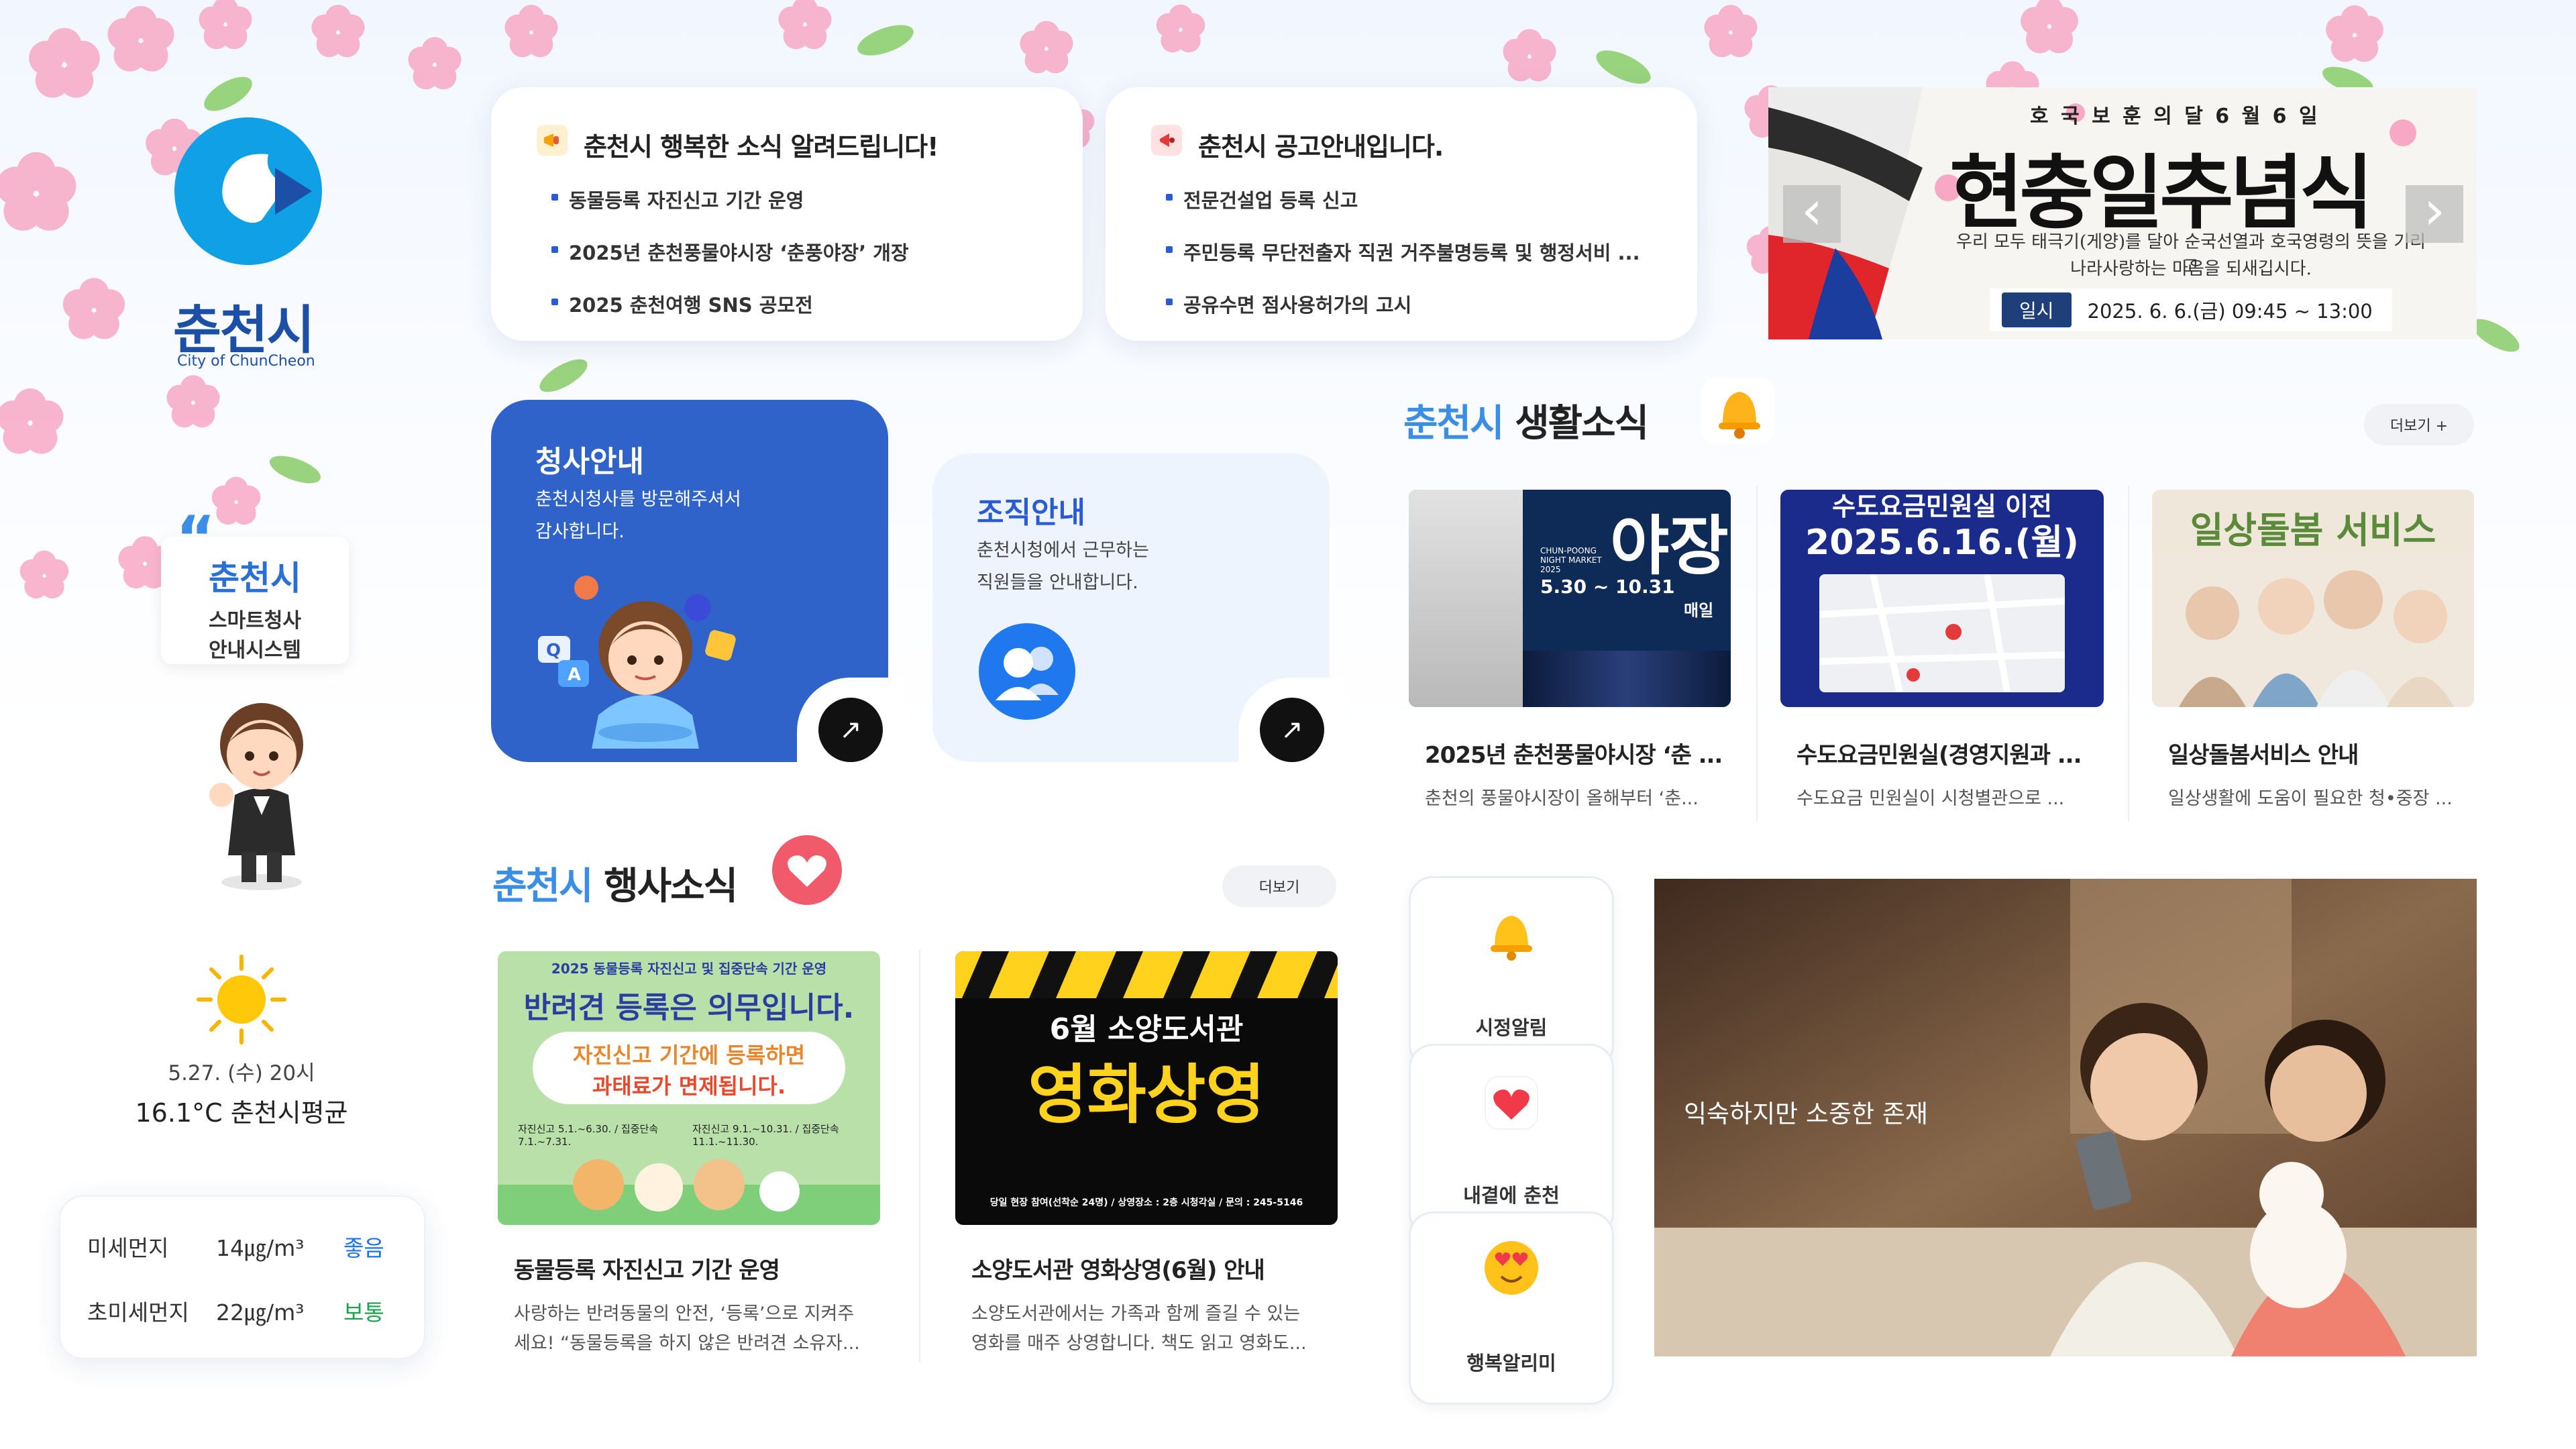 The width and height of the screenshot is (2576, 1449). Describe the element at coordinates (138, 1312) in the screenshot. I see `ultrafine-dust-label: 초미세먼지` at that location.